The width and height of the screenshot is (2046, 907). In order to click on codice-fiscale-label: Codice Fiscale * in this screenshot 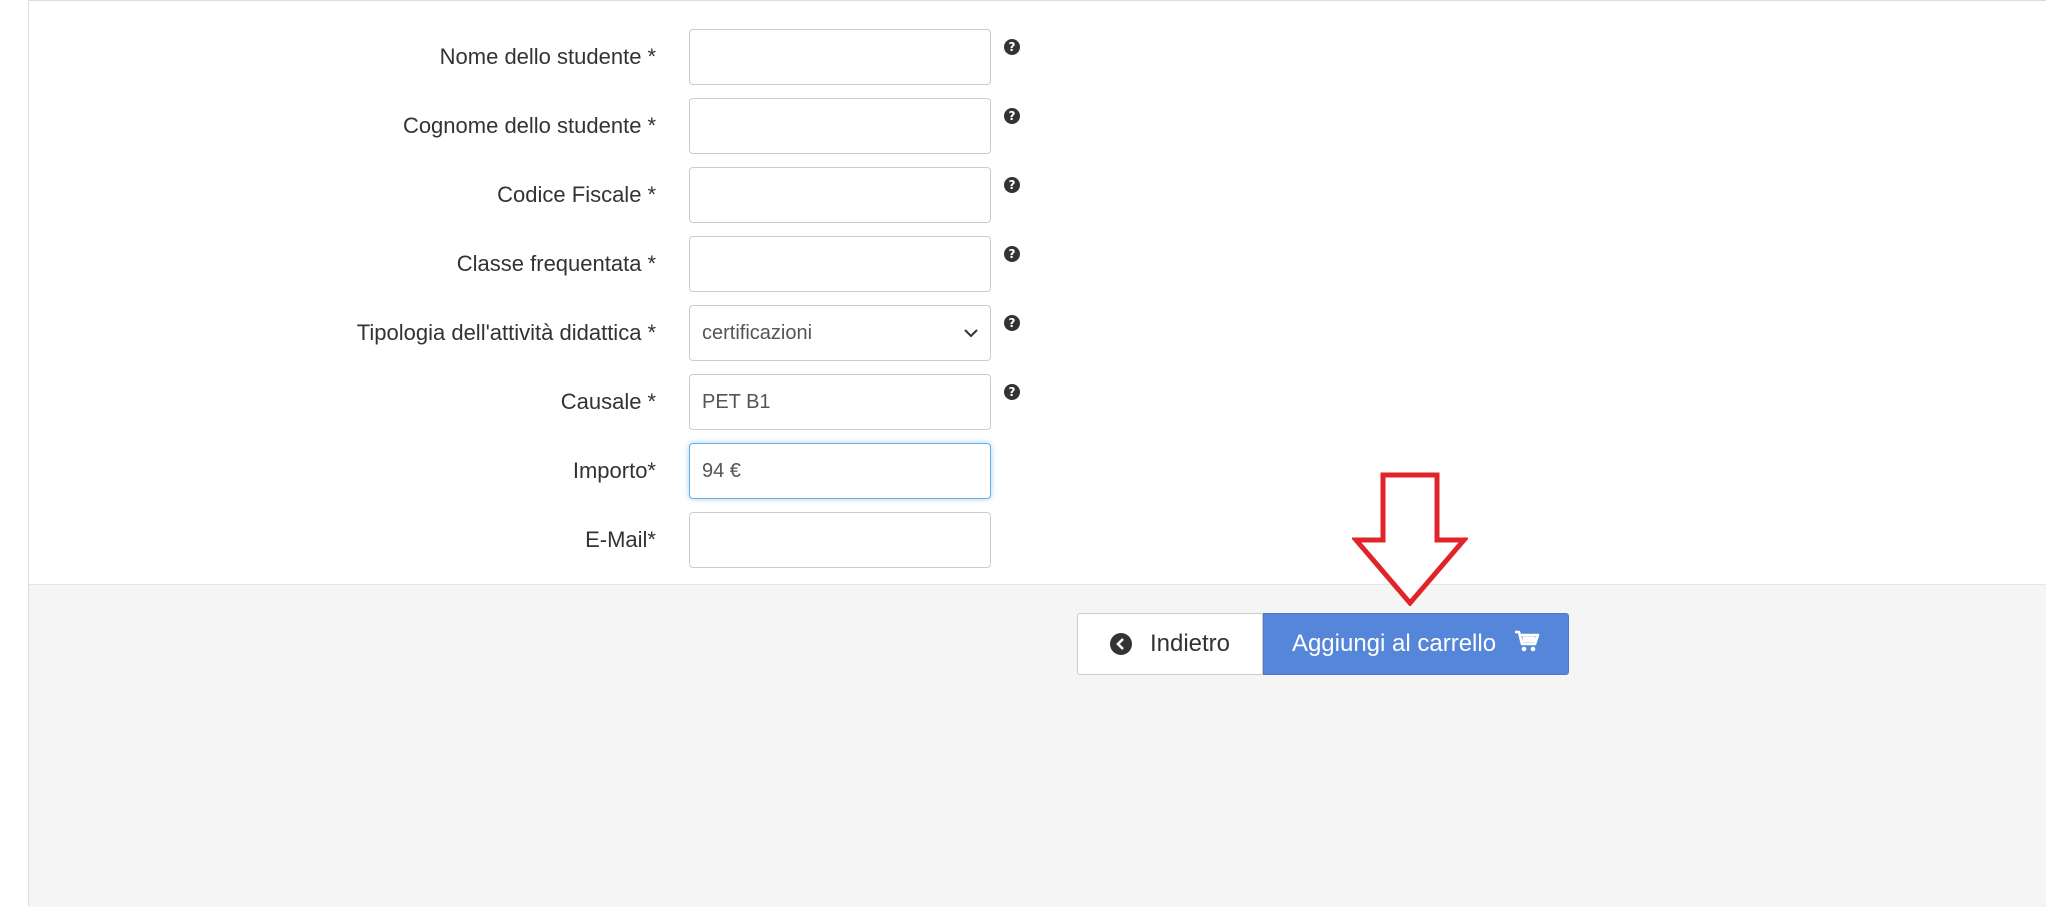, I will do `click(576, 194)`.